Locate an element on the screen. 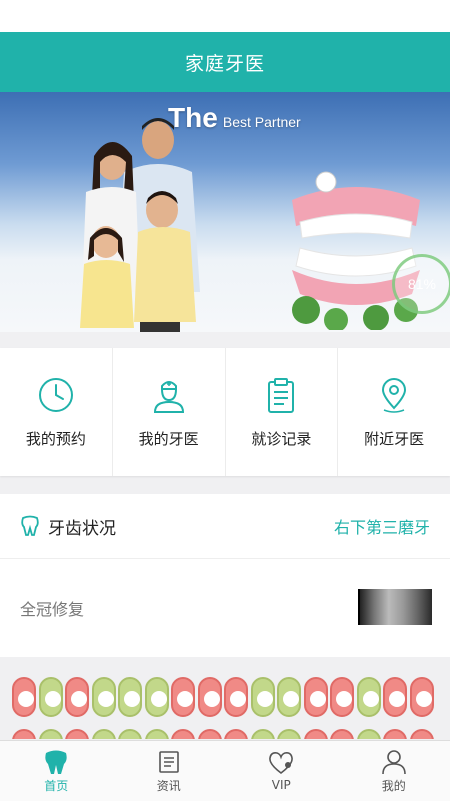 The image size is (450, 801). menu-my-appointments: 我的预约 is located at coordinates (56, 412).